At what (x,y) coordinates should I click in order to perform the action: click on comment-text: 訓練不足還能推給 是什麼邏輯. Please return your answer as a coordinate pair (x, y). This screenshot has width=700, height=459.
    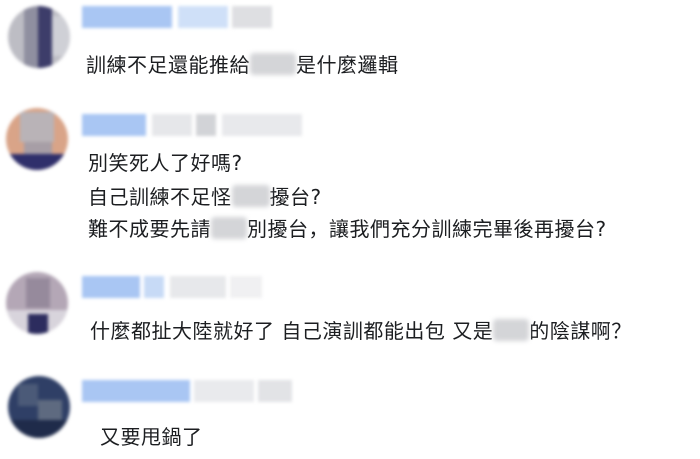
    Looking at the image, I should click on (242, 65).